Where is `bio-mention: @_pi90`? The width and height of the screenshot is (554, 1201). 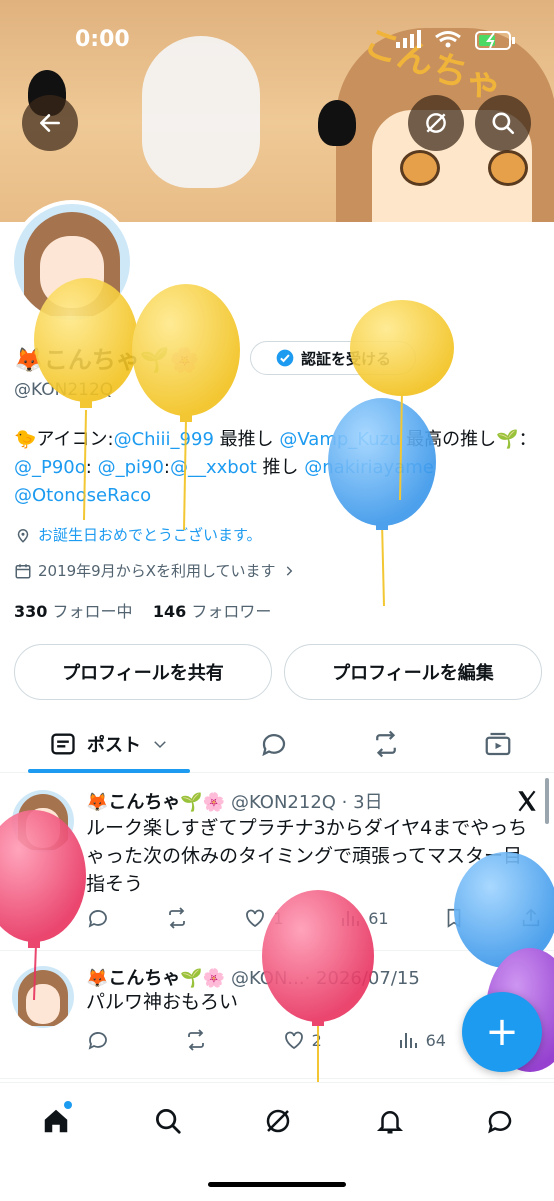
bio-mention: @_pi90 is located at coordinates (131, 467).